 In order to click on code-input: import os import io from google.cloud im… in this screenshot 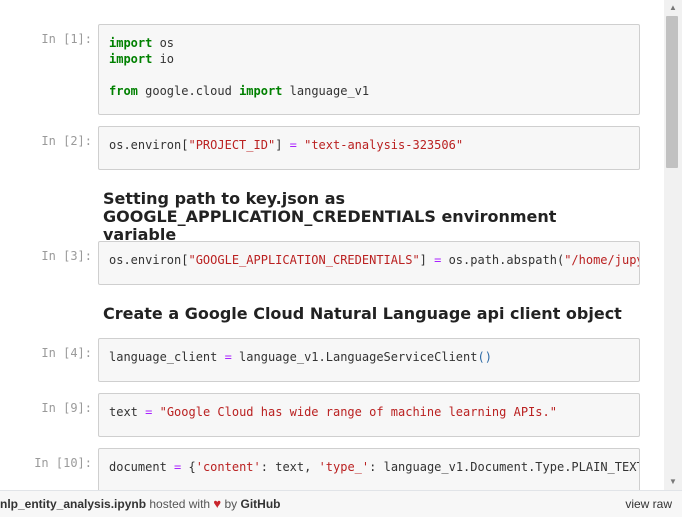, I will do `click(369, 69)`.